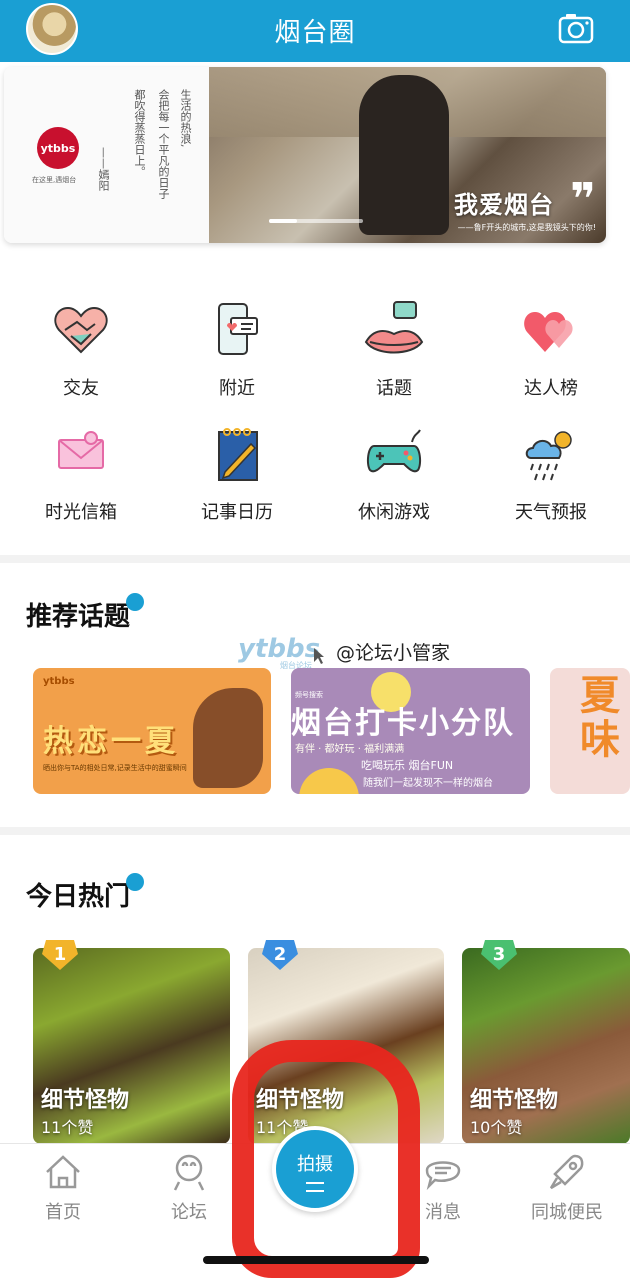 Image resolution: width=630 pixels, height=1278 pixels. What do you see at coordinates (329, 781) in the screenshot?
I see `topic-decoration` at bounding box center [329, 781].